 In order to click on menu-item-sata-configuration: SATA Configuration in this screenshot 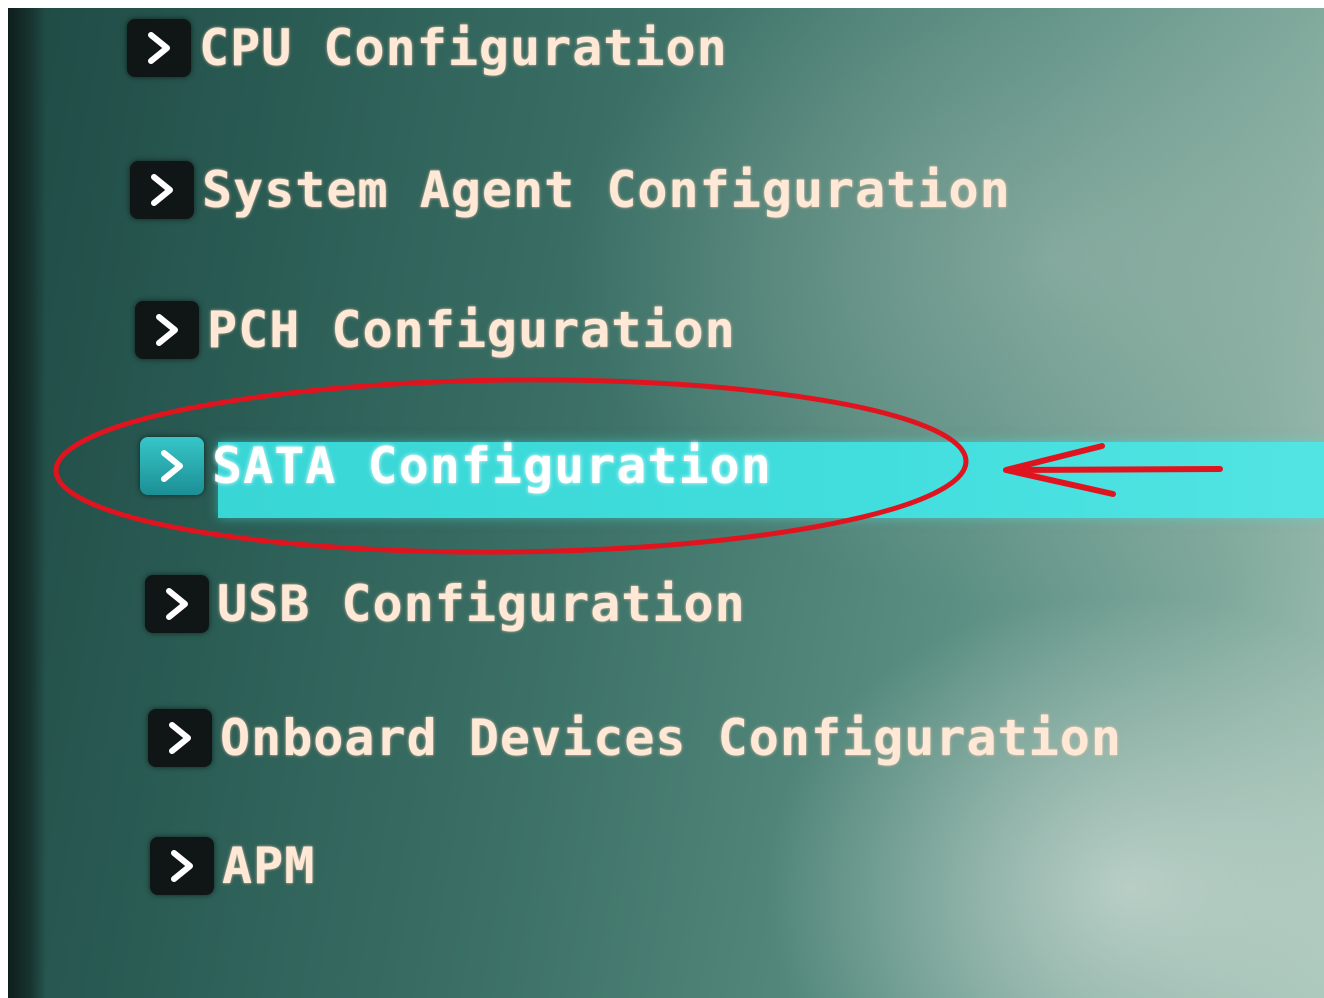, I will do `click(456, 466)`.